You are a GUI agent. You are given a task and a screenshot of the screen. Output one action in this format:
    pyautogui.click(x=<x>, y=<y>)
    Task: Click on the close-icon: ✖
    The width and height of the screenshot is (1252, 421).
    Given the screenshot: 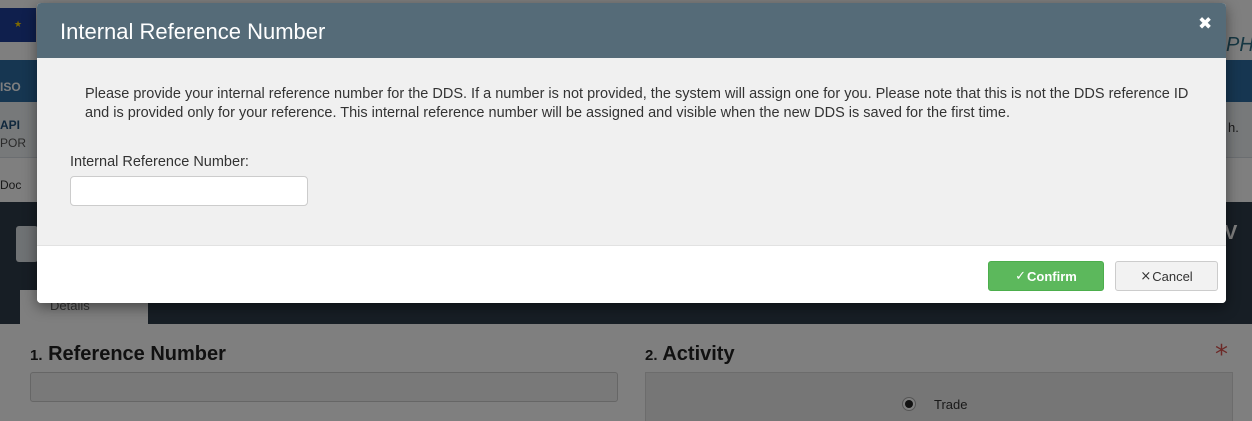 What is the action you would take?
    pyautogui.click(x=1205, y=24)
    